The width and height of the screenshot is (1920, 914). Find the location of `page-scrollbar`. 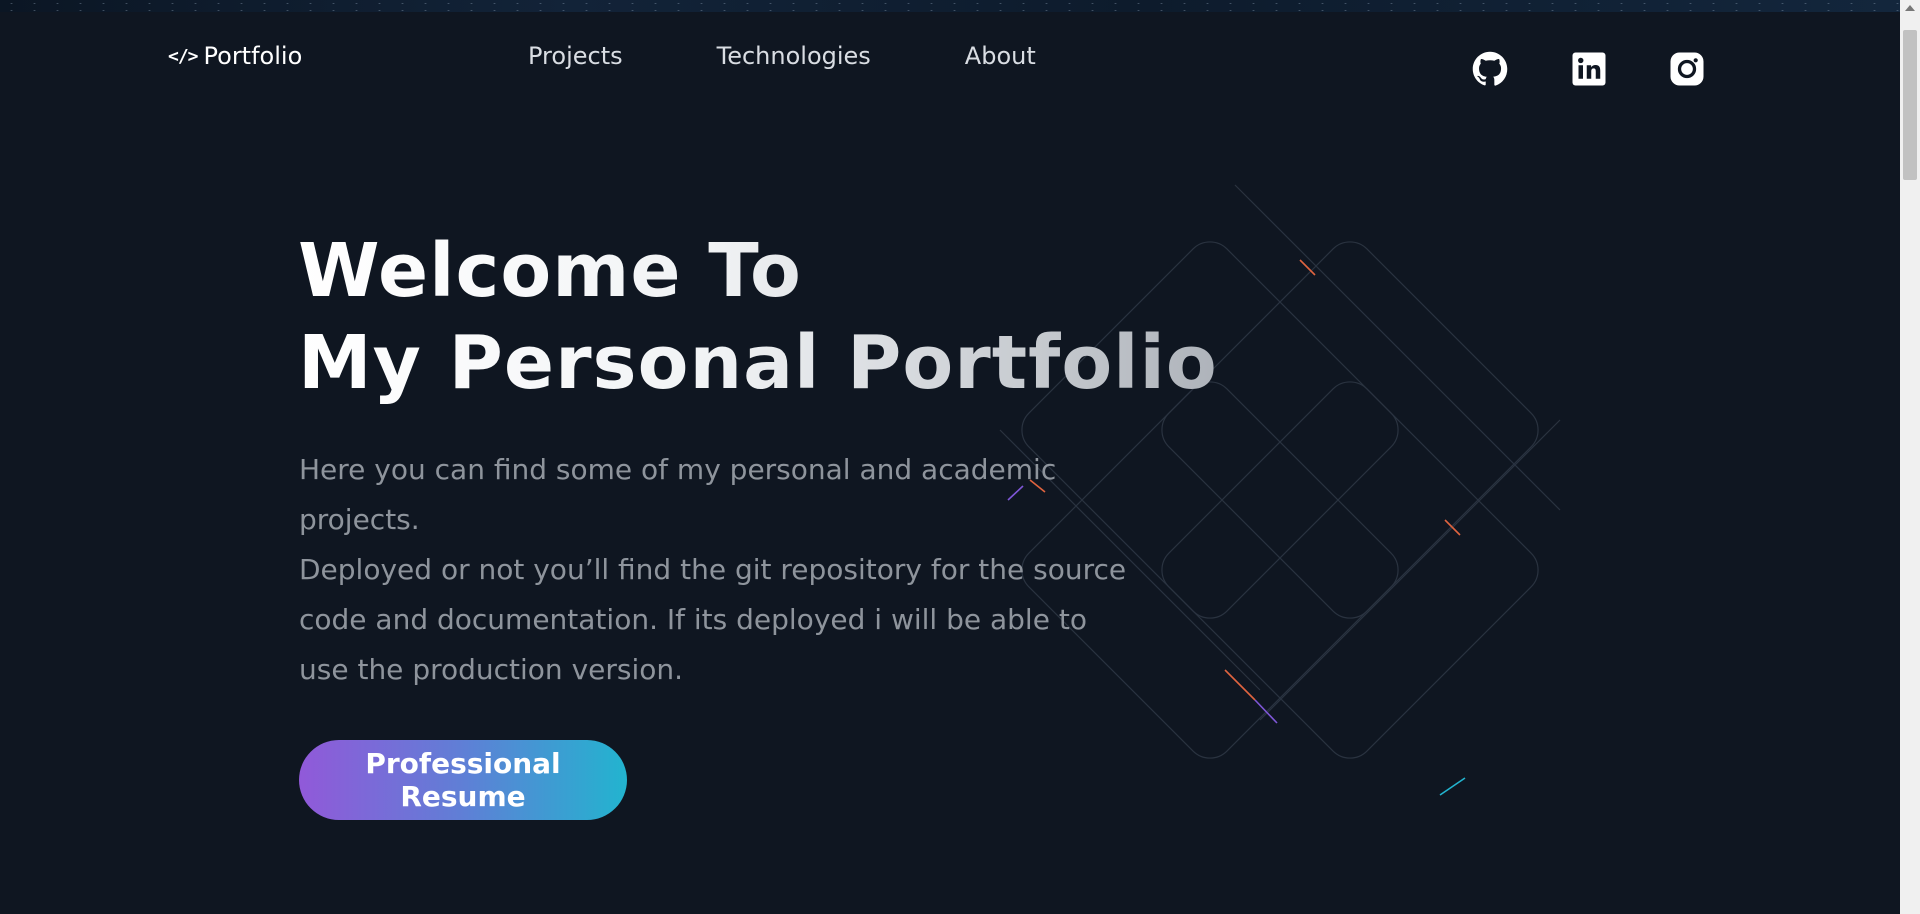

page-scrollbar is located at coordinates (1910, 457).